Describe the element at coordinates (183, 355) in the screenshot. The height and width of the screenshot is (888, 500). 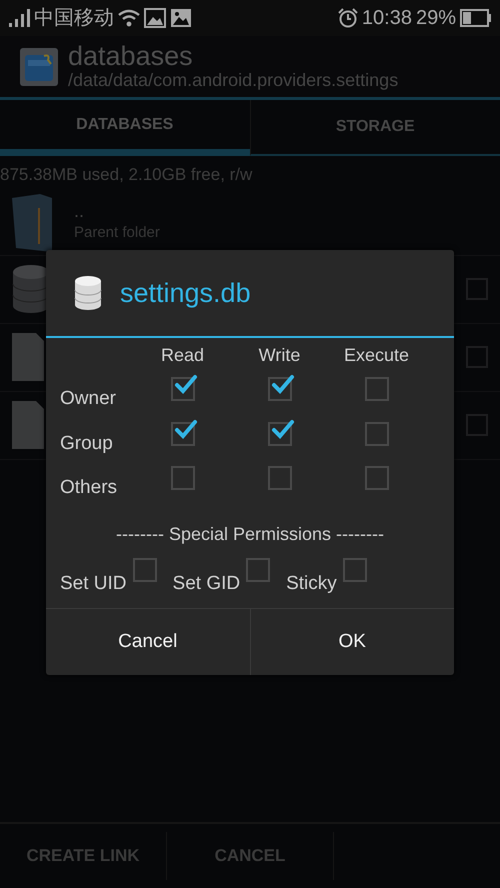
I see `column-header: Read` at that location.